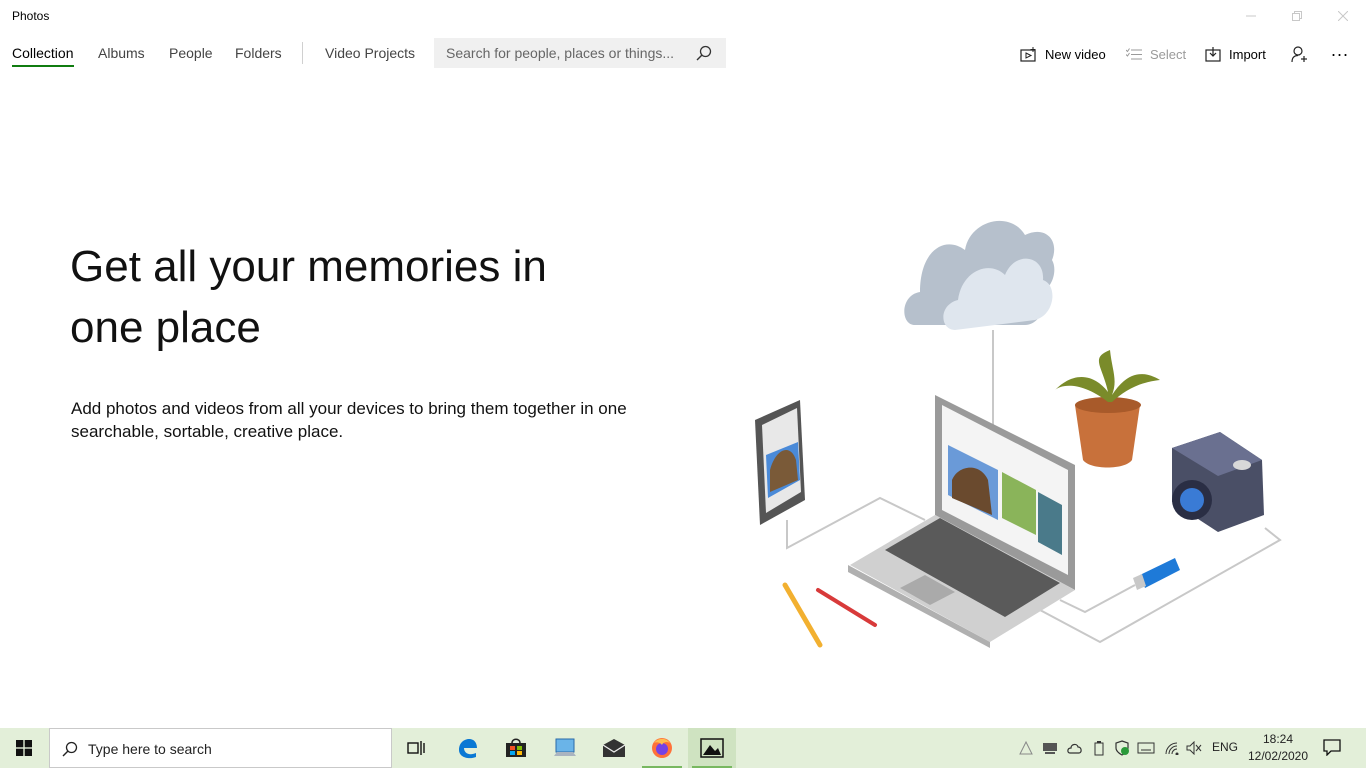 This screenshot has width=1366, height=768. I want to click on photos-icon, so click(712, 748).